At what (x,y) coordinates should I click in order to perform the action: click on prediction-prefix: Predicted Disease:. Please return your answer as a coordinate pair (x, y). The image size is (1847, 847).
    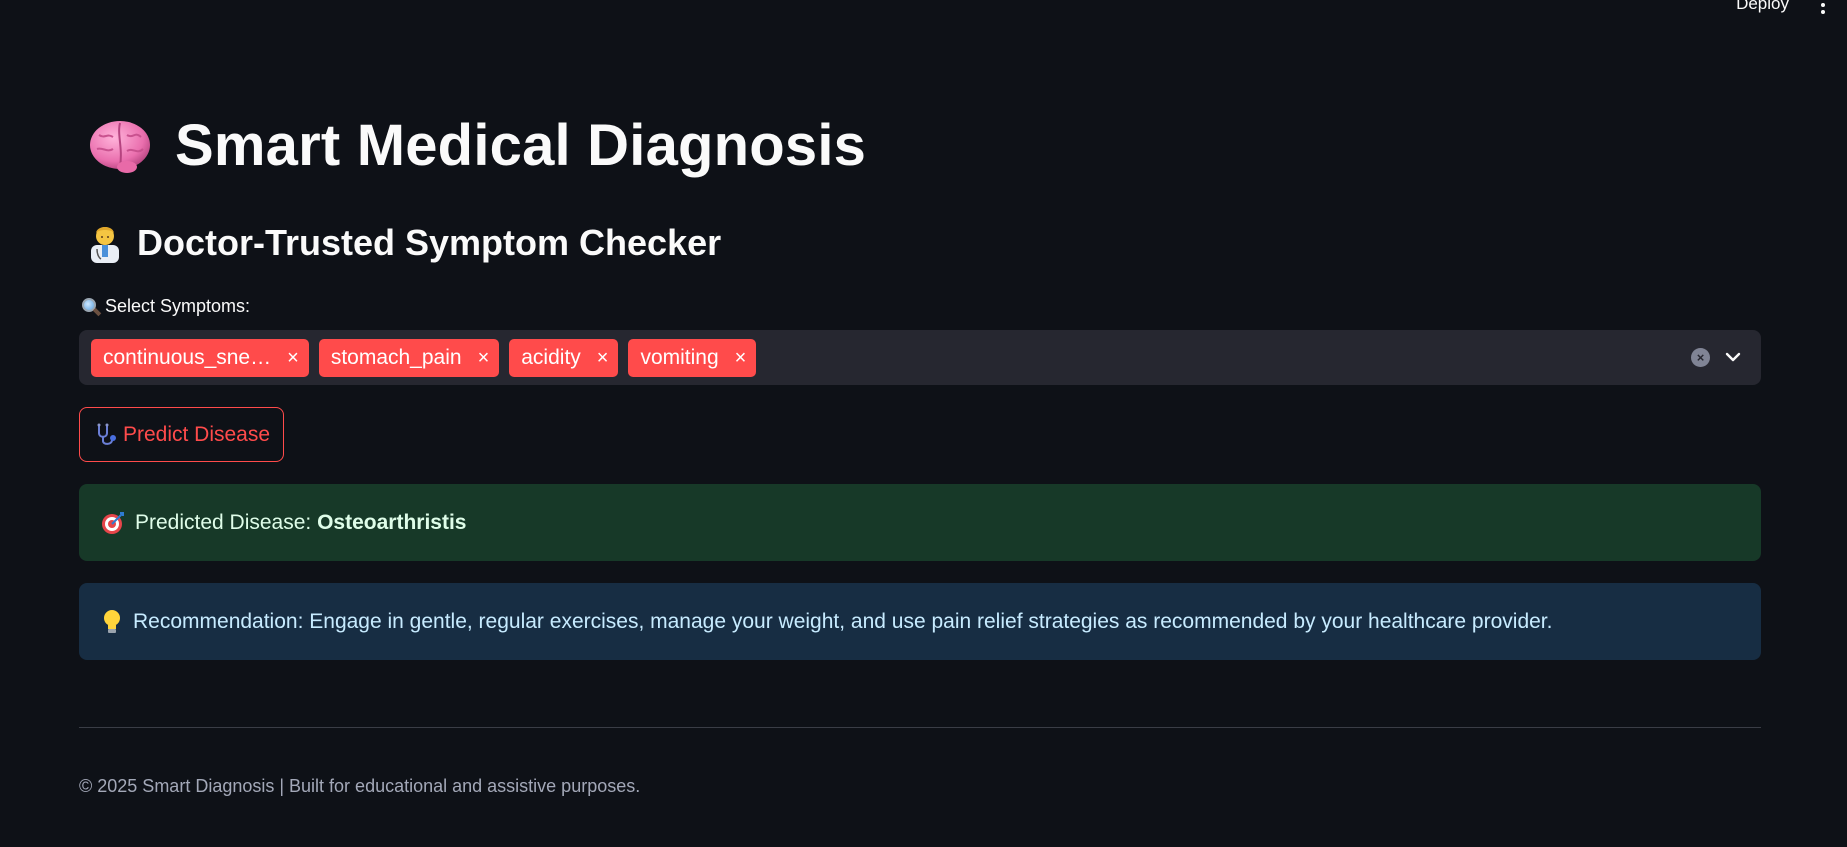
    Looking at the image, I should click on (226, 522).